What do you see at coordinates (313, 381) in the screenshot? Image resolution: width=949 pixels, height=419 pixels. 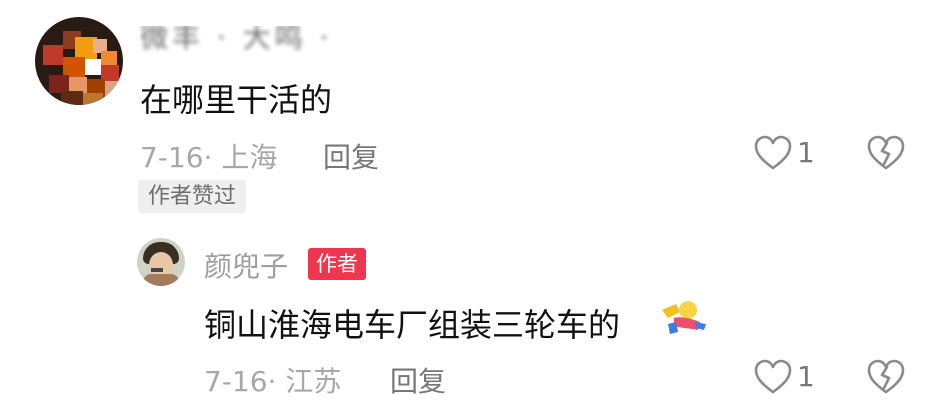 I see `reply-location: 江苏` at bounding box center [313, 381].